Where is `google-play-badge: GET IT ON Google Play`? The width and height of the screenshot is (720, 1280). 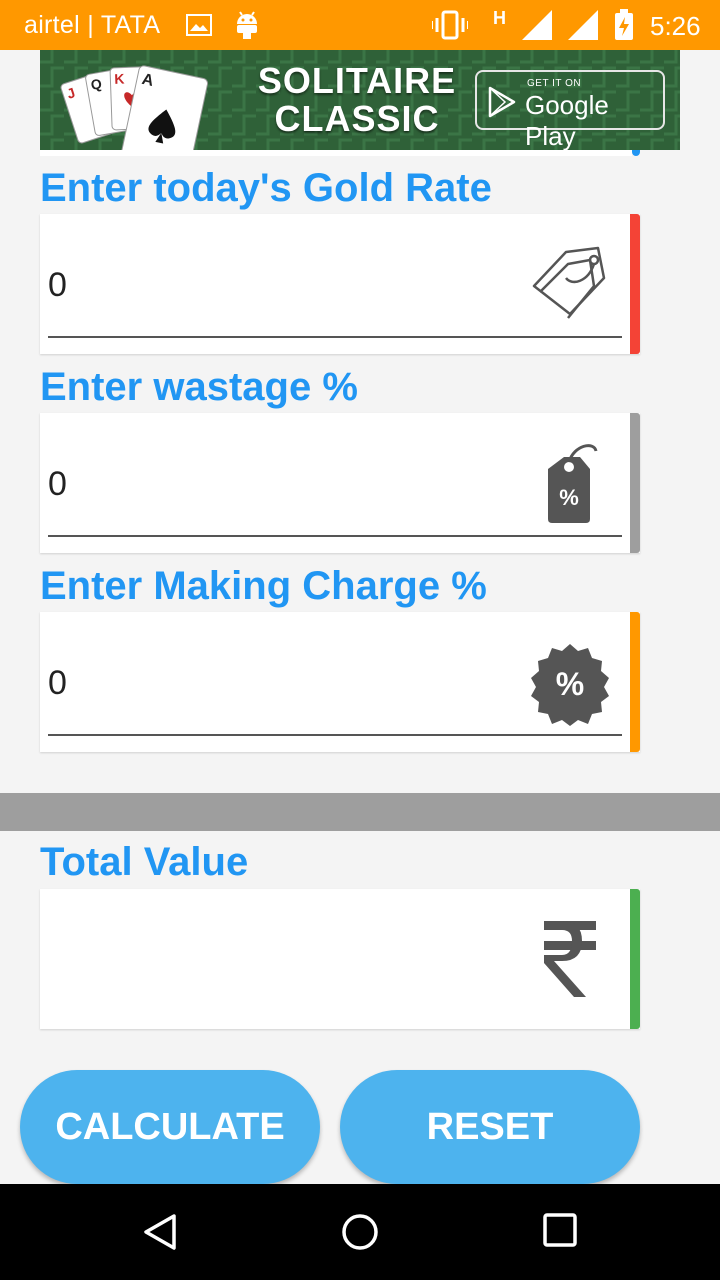
google-play-badge: GET IT ON Google Play is located at coordinates (570, 110).